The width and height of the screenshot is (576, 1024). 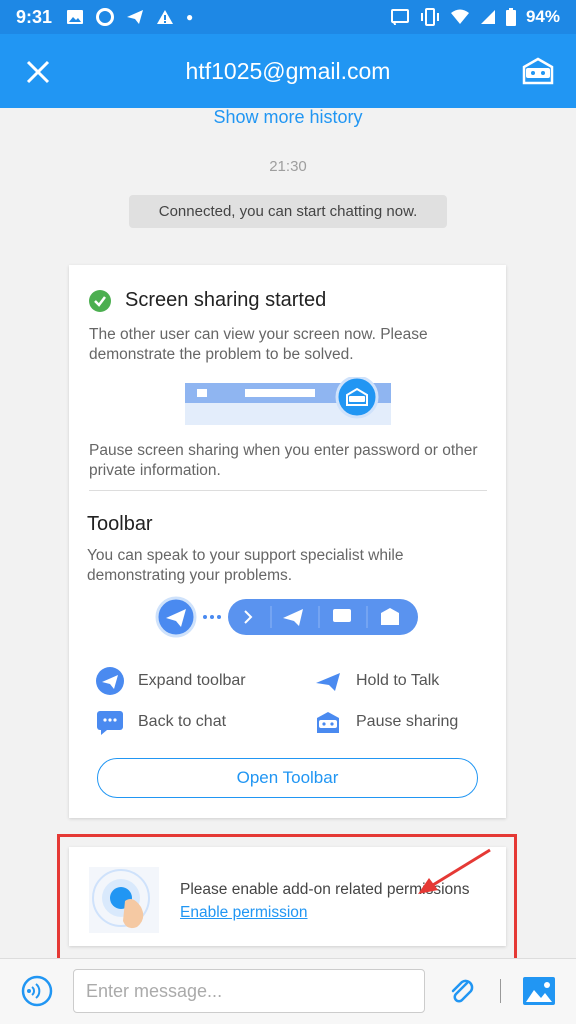 I want to click on status-icons-left: ●, so click(x=129, y=17).